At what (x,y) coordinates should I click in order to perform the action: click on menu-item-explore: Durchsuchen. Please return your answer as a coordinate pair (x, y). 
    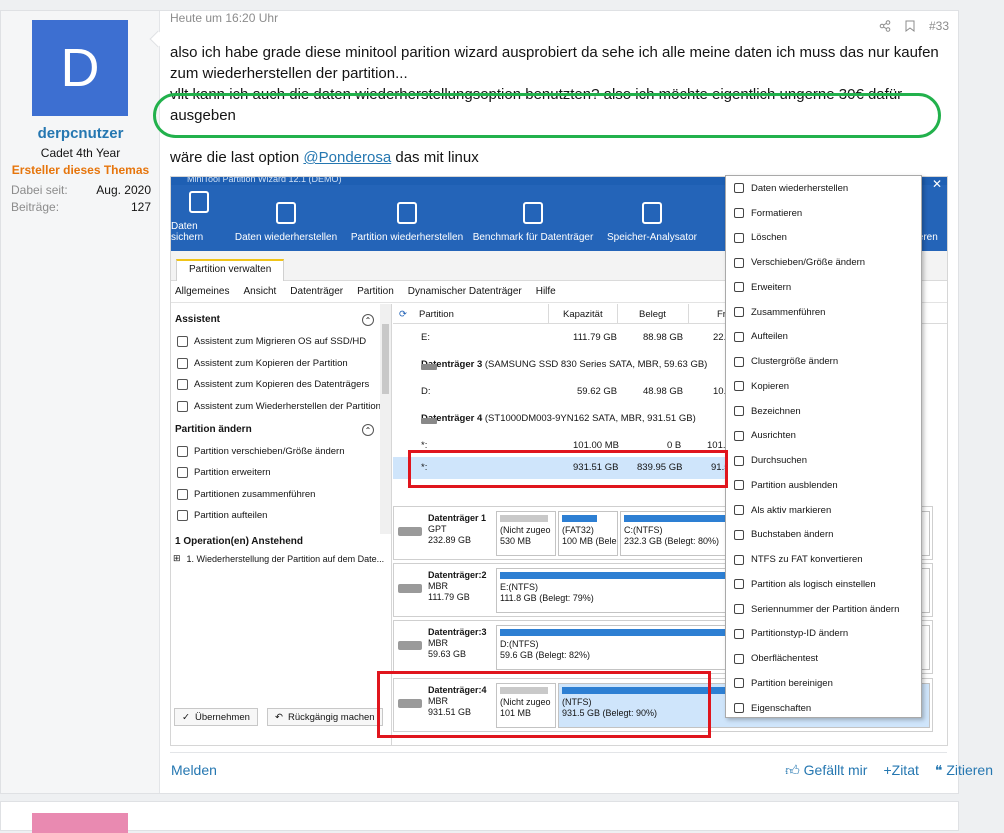
    Looking at the image, I should click on (823, 460).